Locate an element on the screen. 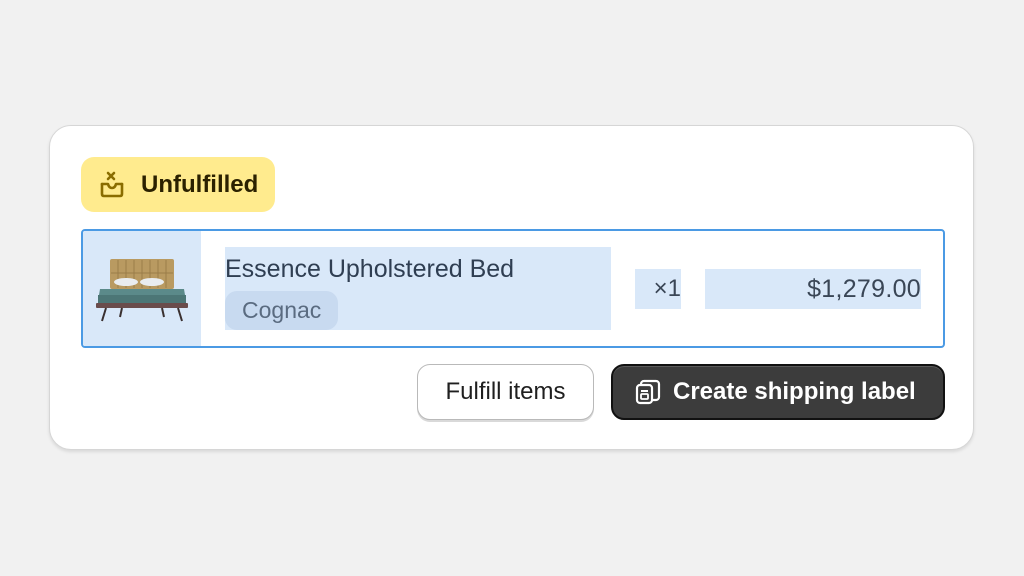 The image size is (1024, 576). product-title: Essence Upholstered Bed is located at coordinates (369, 269).